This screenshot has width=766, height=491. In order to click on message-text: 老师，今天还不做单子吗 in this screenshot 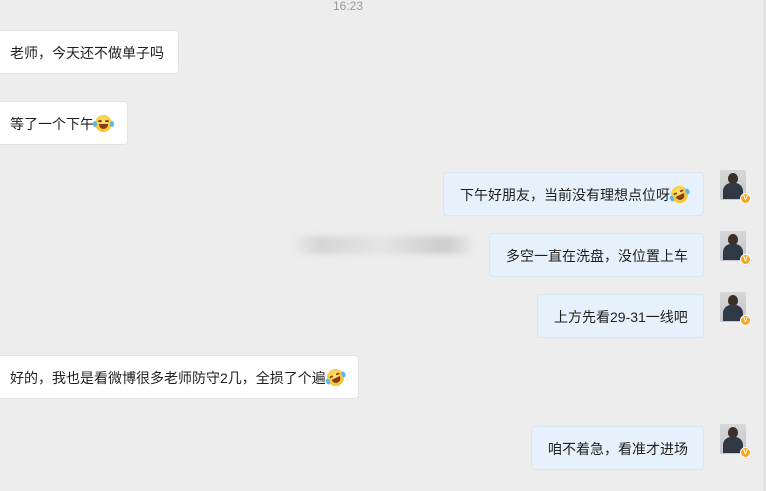, I will do `click(87, 53)`.